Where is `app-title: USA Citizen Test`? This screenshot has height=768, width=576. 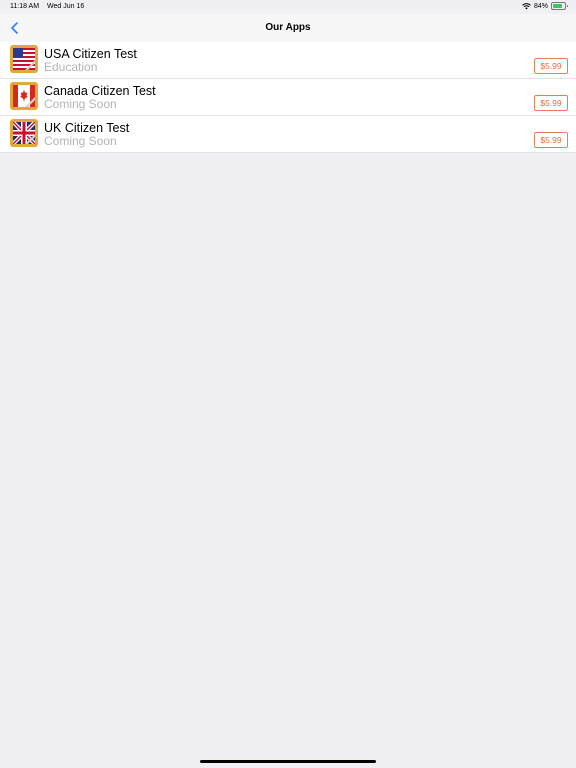
app-title: USA Citizen Test is located at coordinates (90, 54).